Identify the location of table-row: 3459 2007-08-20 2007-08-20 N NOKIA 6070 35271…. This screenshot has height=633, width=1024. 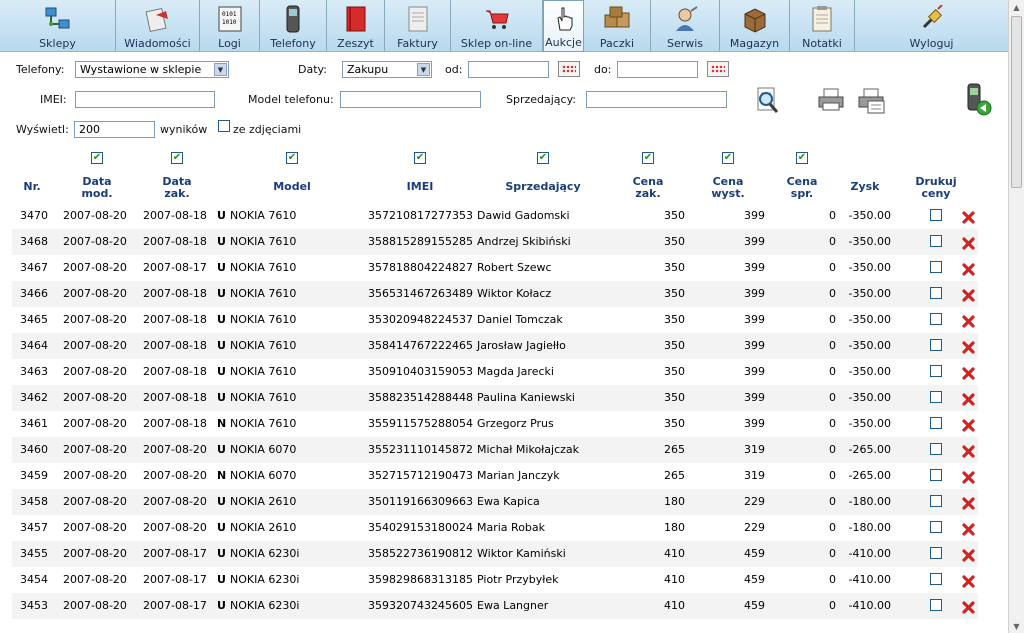
(495, 476).